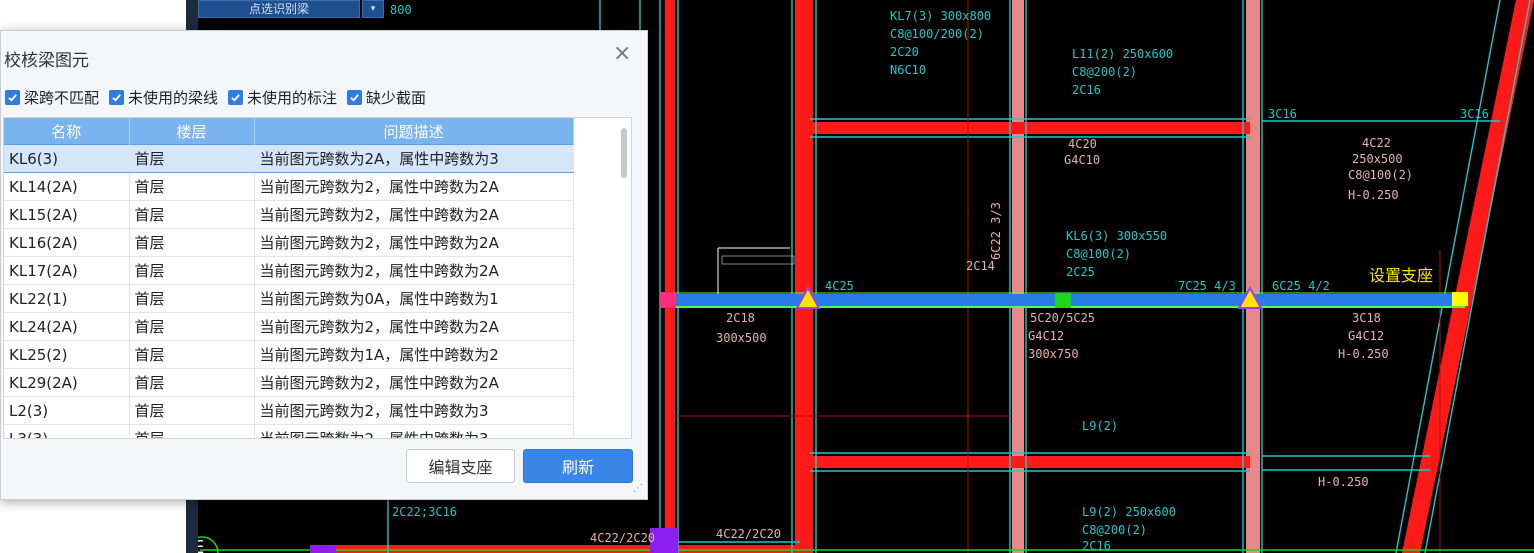 The image size is (1534, 553). Describe the element at coordinates (1207, 286) in the screenshot. I see `svg-text: 7C25 4/3` at that location.